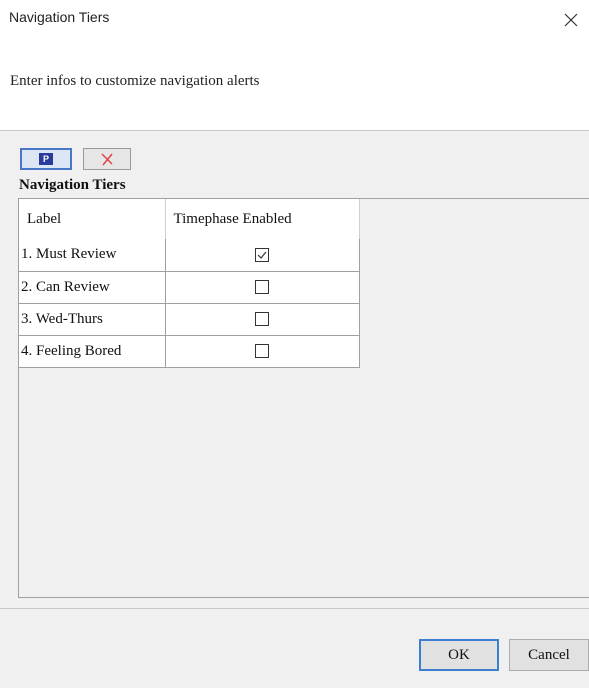 The image size is (589, 688). I want to click on p-icon: P, so click(46, 159).